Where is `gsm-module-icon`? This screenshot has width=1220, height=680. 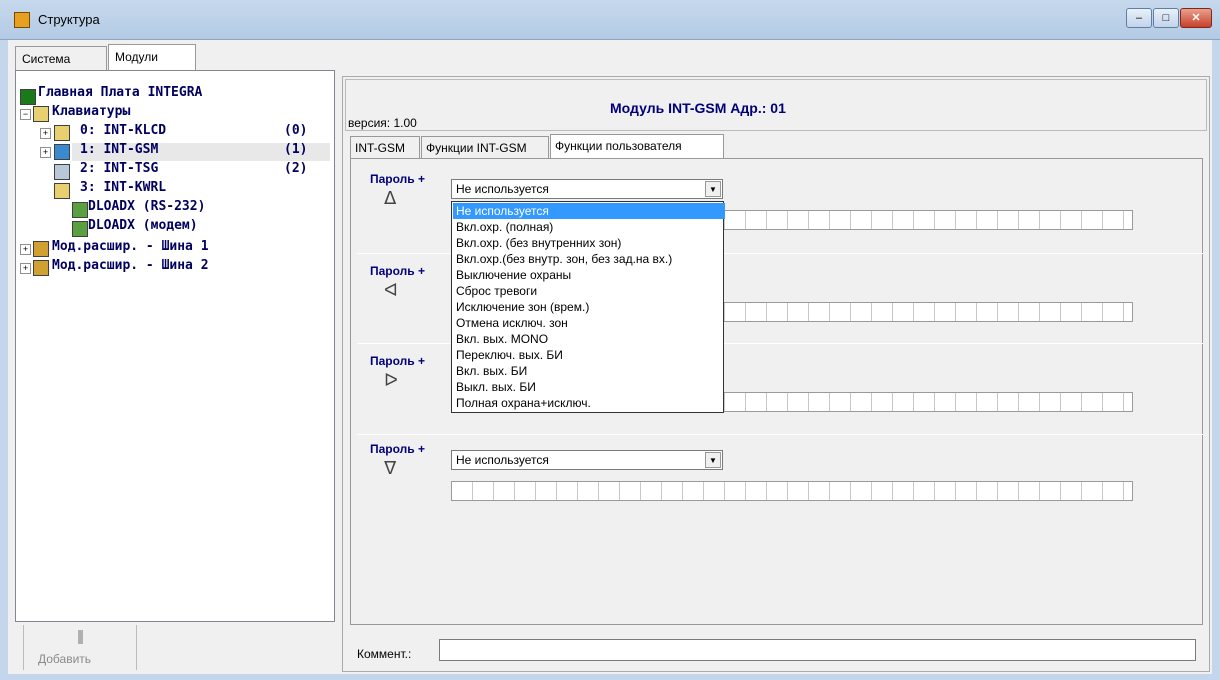
gsm-module-icon is located at coordinates (62, 152).